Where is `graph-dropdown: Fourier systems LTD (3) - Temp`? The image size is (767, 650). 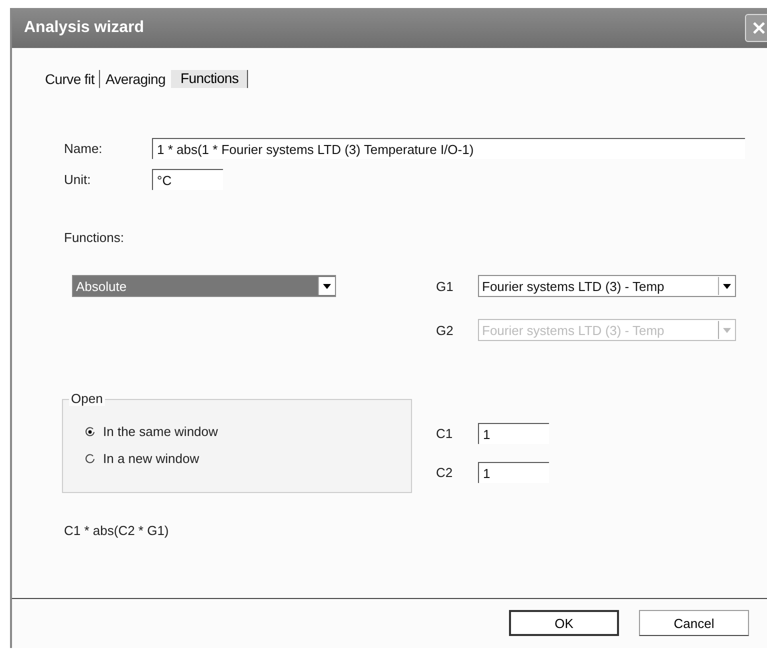 graph-dropdown: Fourier systems LTD (3) - Temp is located at coordinates (607, 286).